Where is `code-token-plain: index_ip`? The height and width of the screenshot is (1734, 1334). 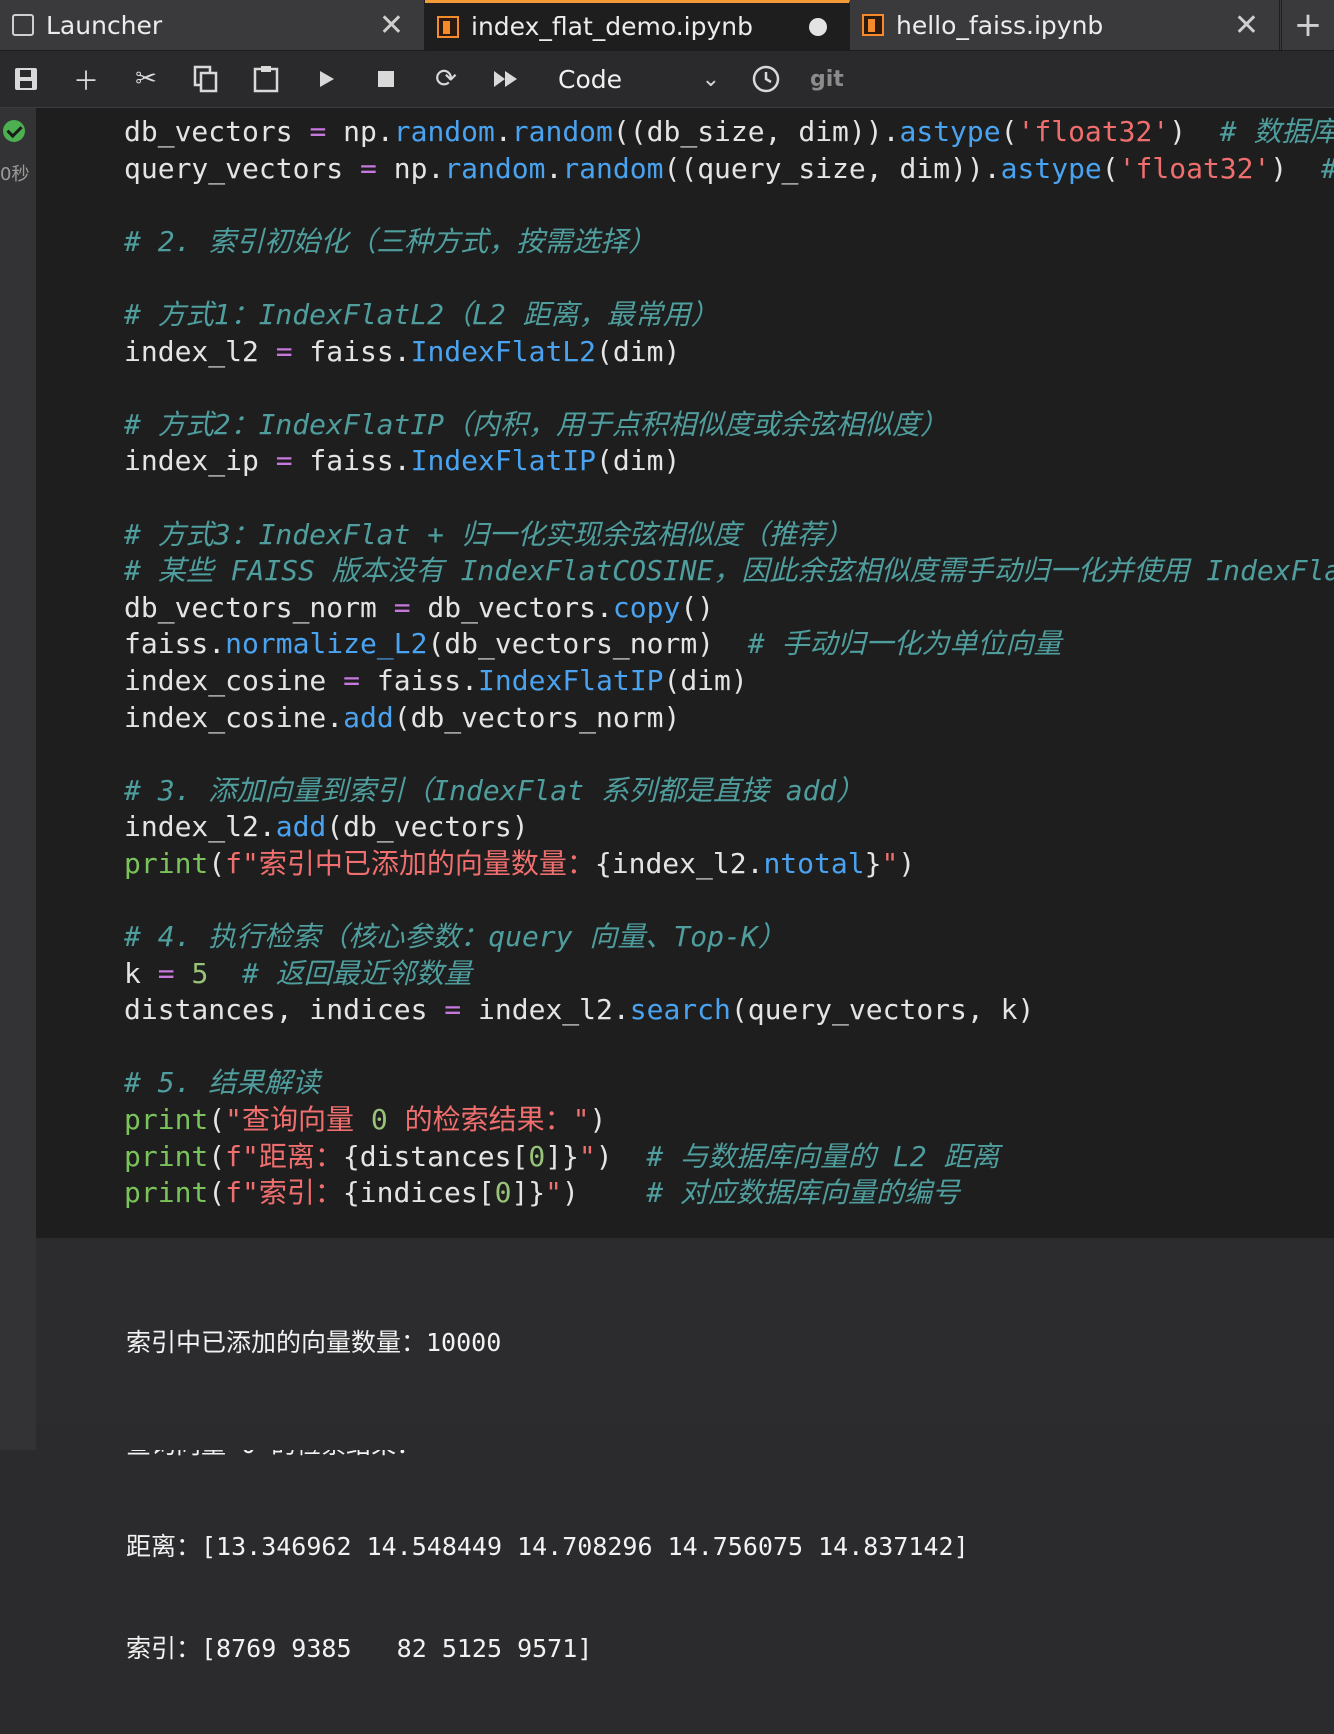
code-token-plain: index_ip is located at coordinates (200, 461).